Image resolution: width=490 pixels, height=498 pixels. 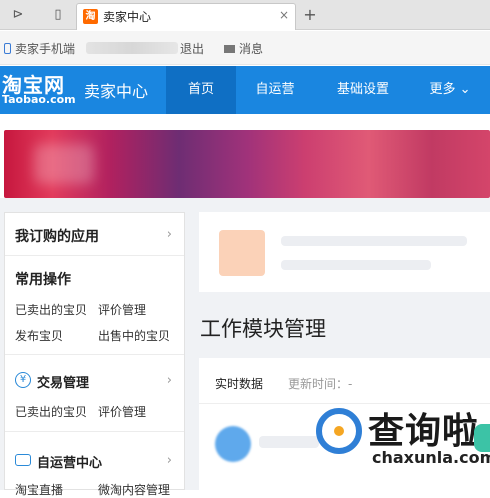 I want to click on close-icon: ×, so click(x=284, y=15).